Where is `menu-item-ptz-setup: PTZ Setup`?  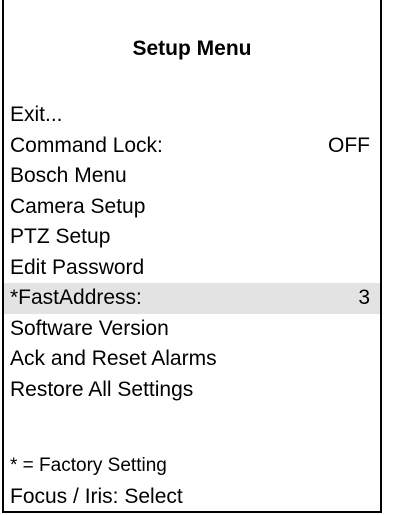 menu-item-ptz-setup: PTZ Setup is located at coordinates (192, 237).